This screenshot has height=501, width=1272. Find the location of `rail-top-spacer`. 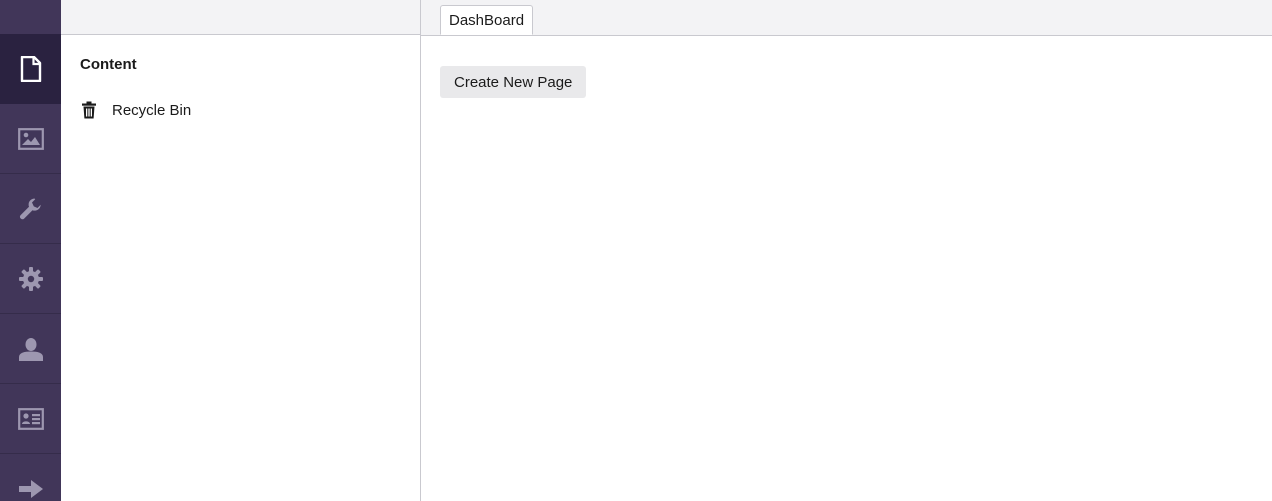

rail-top-spacer is located at coordinates (30, 17).